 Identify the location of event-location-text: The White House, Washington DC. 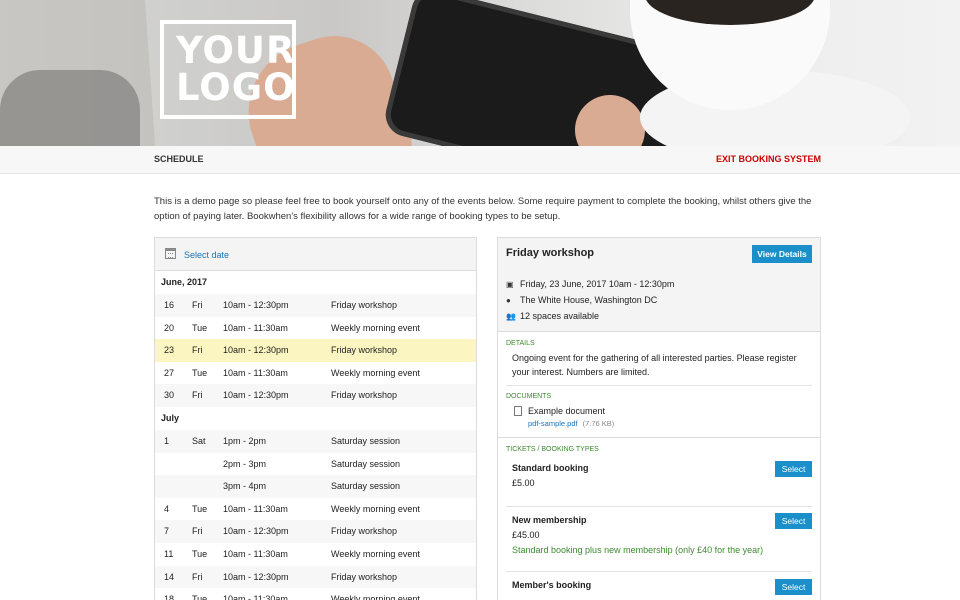
(589, 300).